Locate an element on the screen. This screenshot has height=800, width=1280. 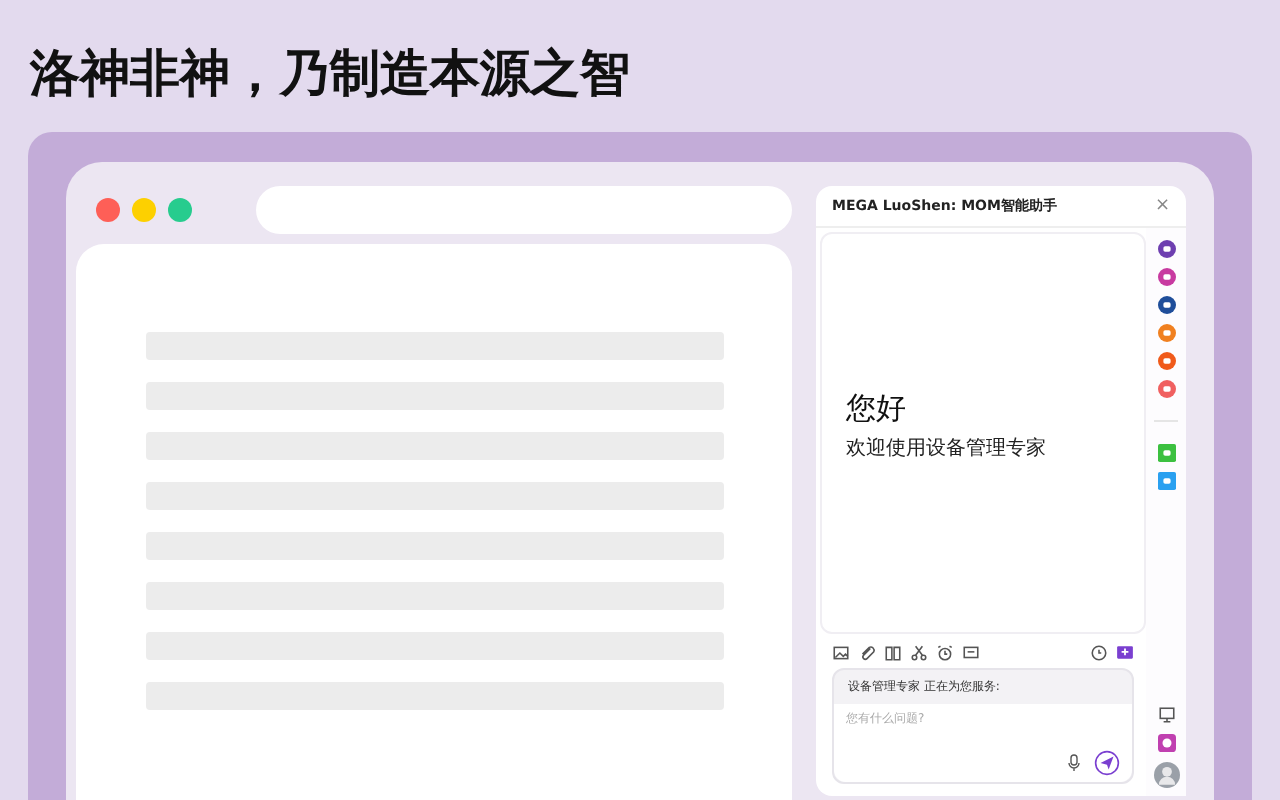
new-chat-icon is located at coordinates (1125, 653).